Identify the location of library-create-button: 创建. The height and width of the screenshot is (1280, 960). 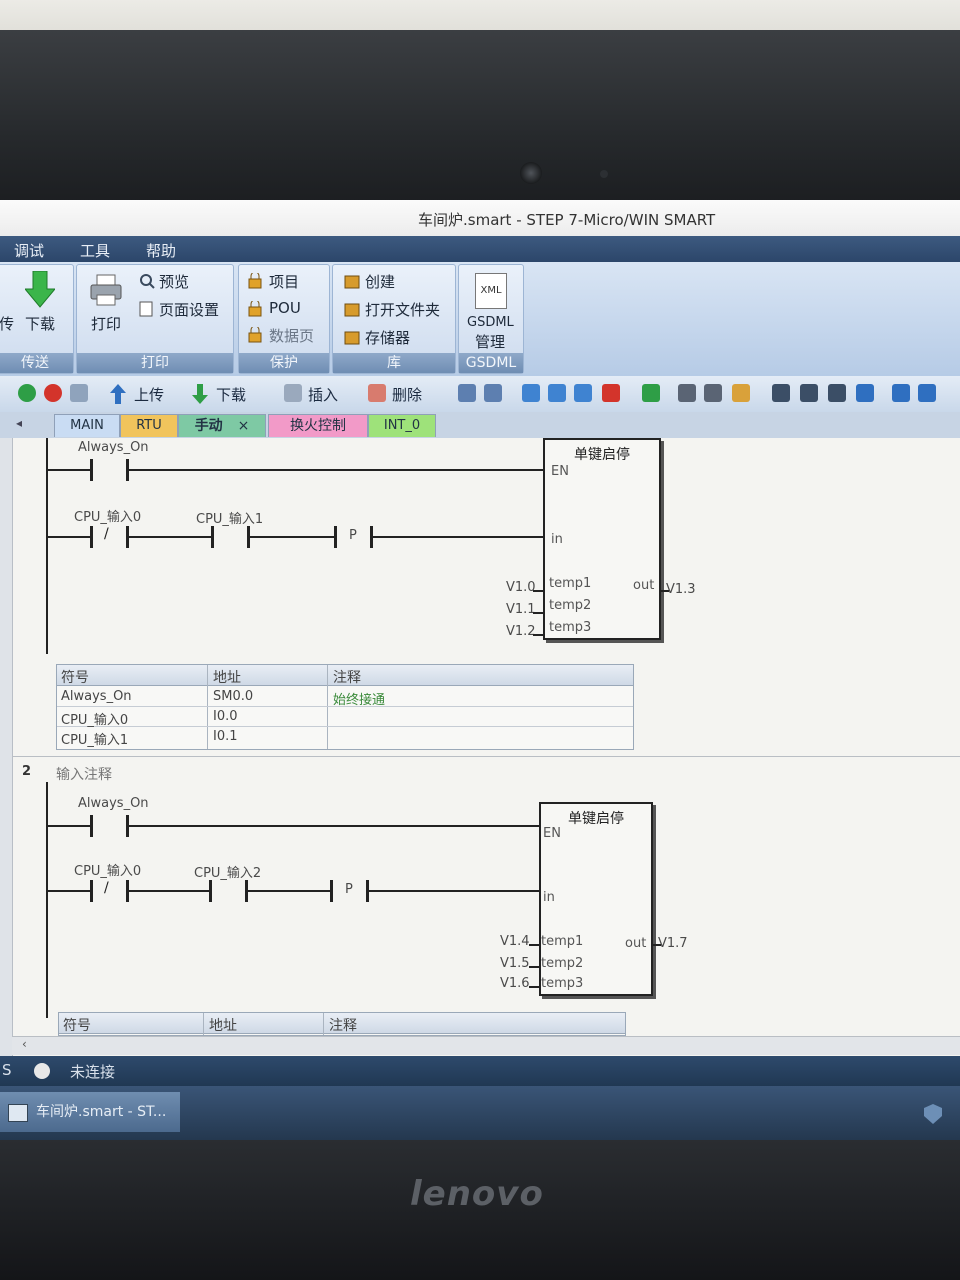
(380, 281).